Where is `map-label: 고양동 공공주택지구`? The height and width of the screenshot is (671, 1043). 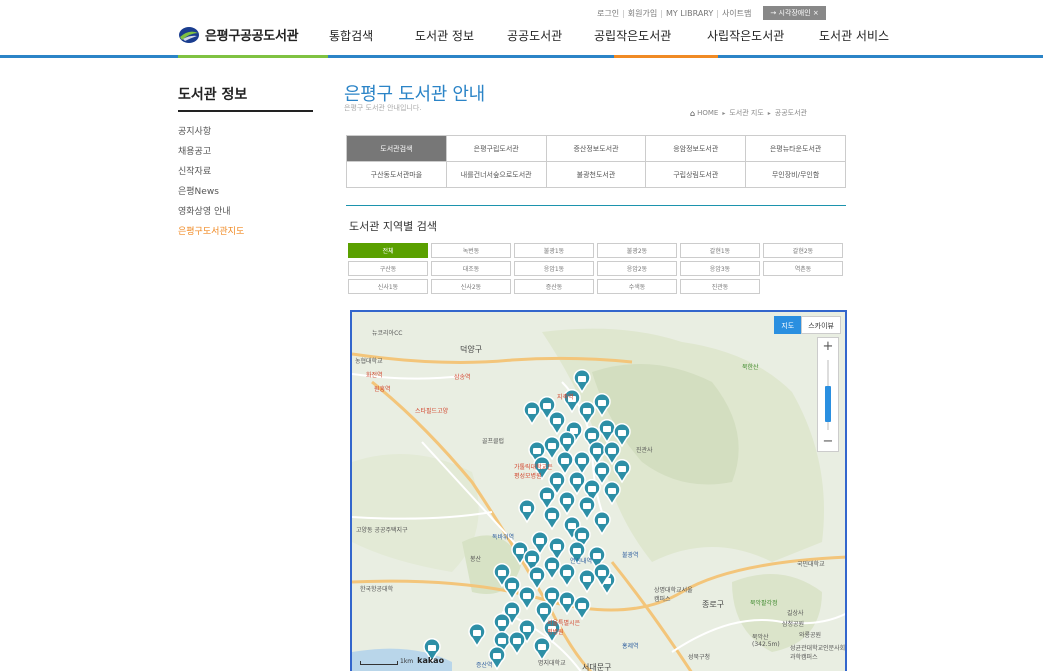
map-label: 고양동 공공주택지구 is located at coordinates (382, 530).